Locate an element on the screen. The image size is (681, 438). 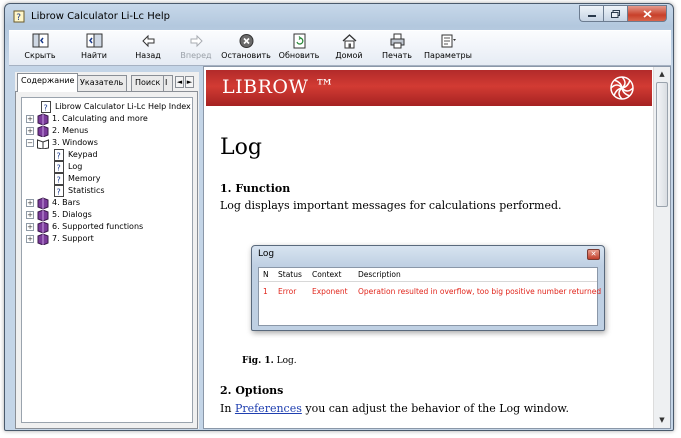
log-cell-status: Error is located at coordinates (287, 291).